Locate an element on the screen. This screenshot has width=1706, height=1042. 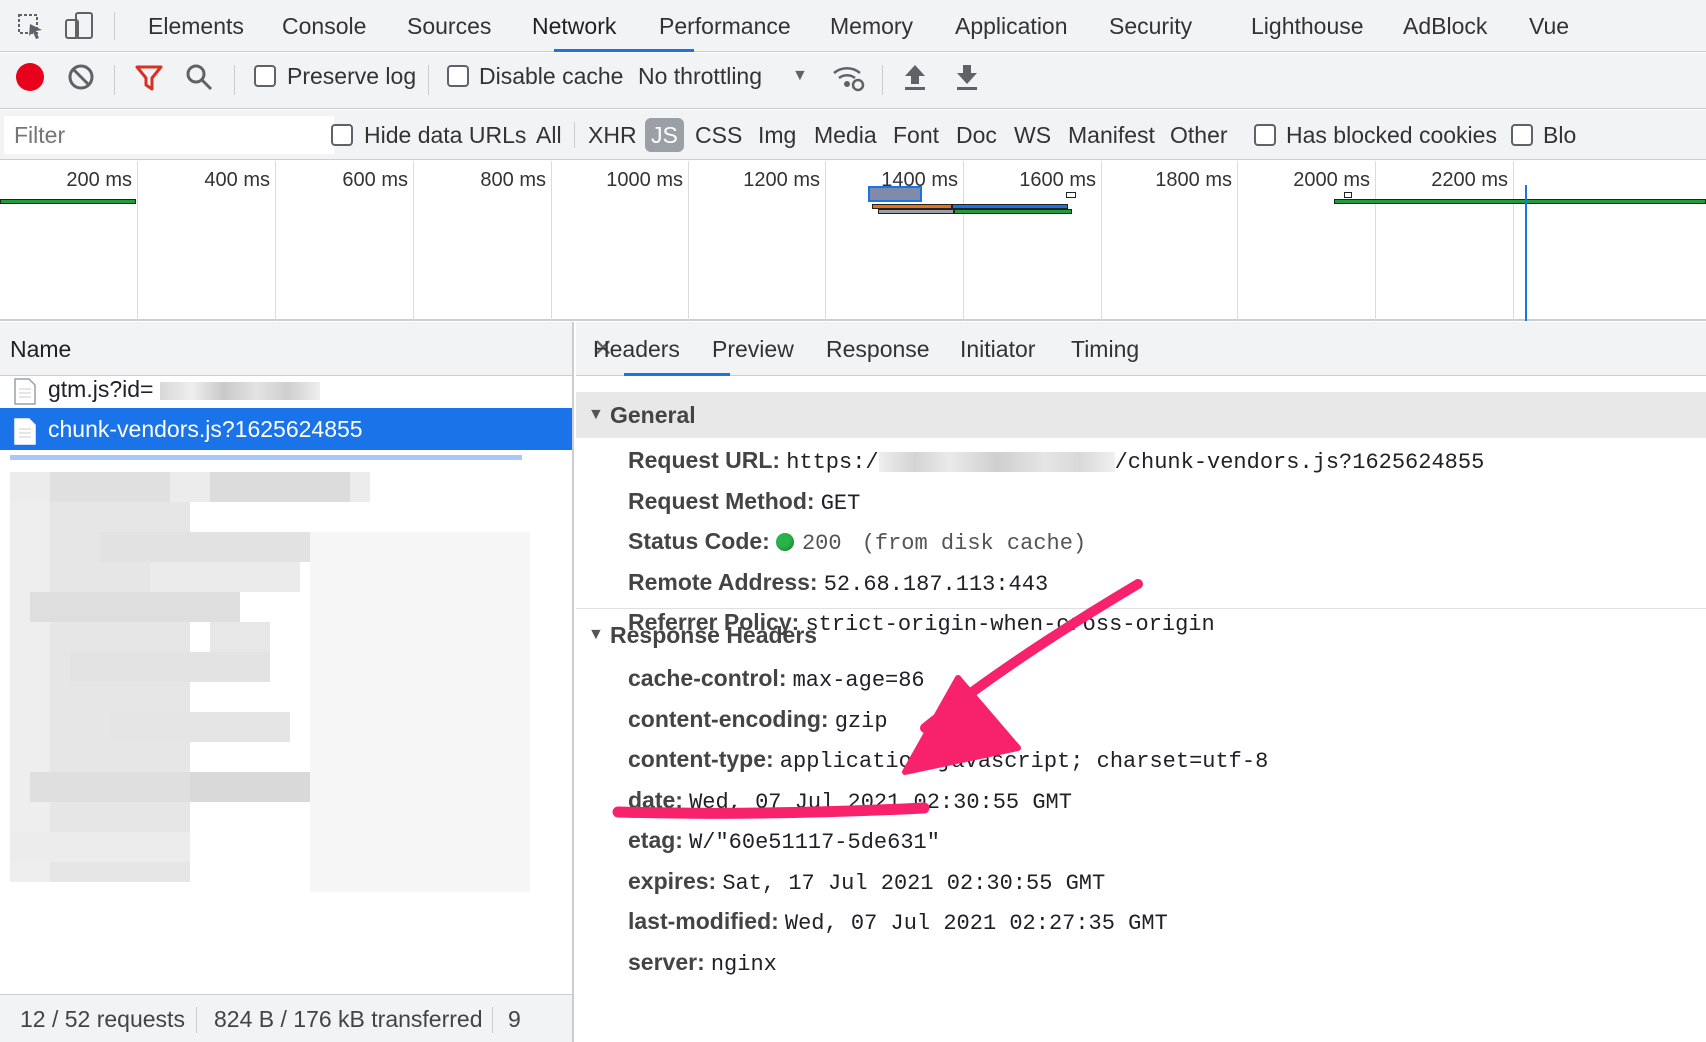
request-row-selected: chunk-vendors.js?1625624855 is located at coordinates (286, 429).